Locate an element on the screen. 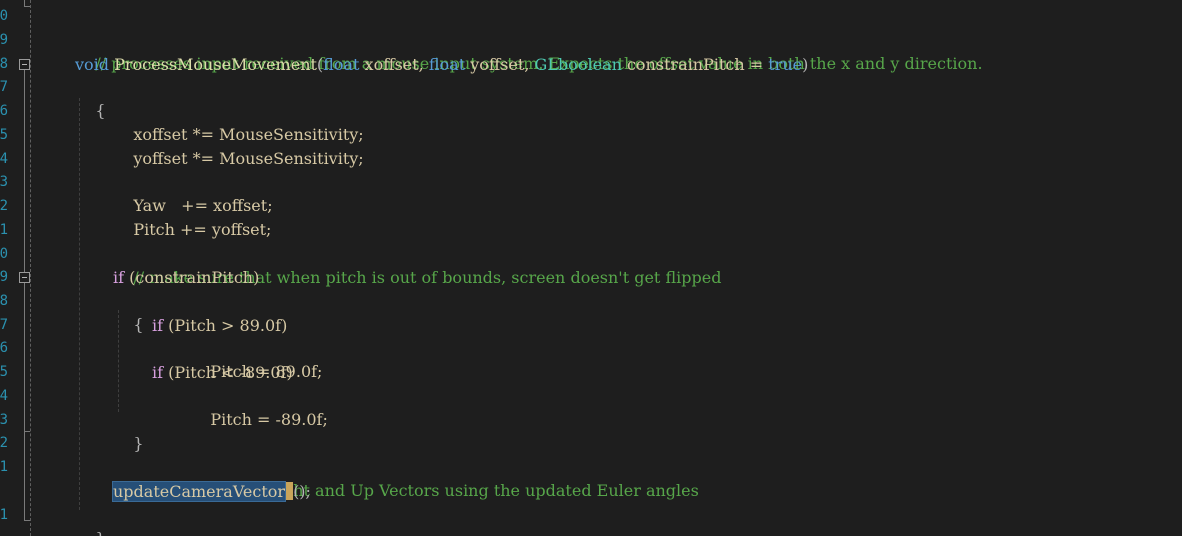 Image resolution: width=1182 pixels, height=536 pixels. code-line: if (Pitch < -89.0f) is located at coordinates (222, 372).